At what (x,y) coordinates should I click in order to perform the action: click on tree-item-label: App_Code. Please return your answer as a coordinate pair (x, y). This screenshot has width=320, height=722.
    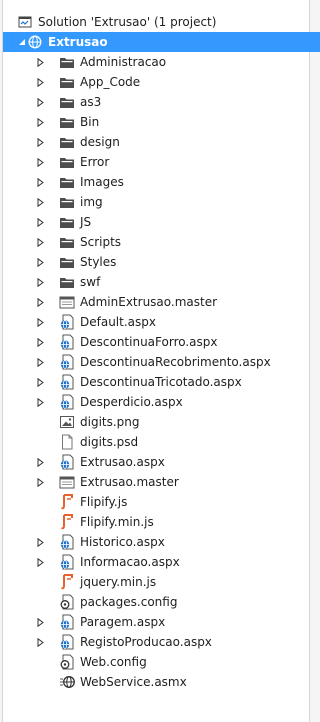
    Looking at the image, I should click on (110, 82).